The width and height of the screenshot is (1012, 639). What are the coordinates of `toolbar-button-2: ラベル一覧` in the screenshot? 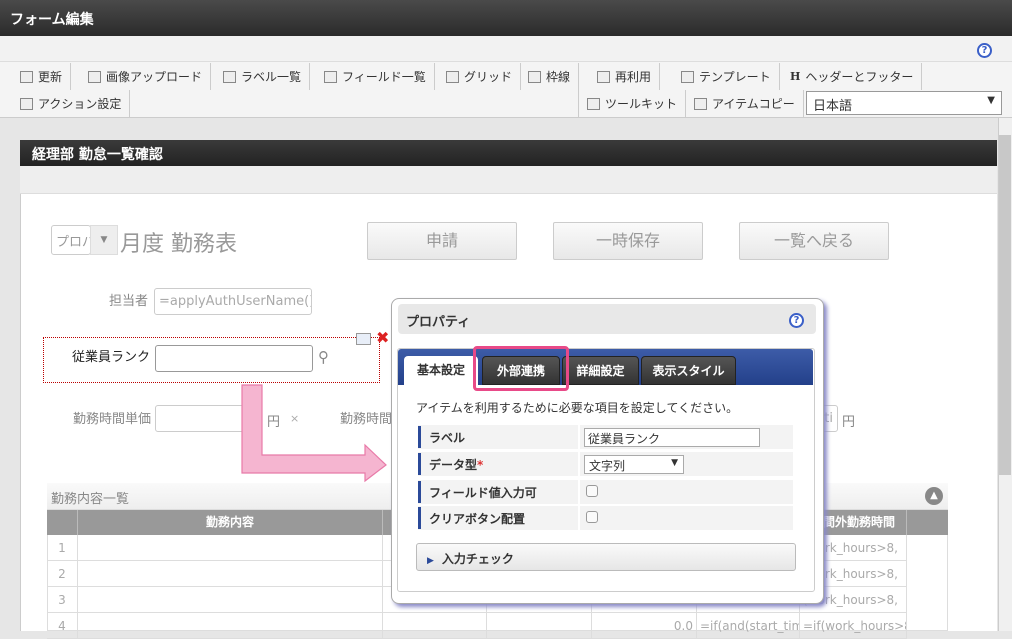 It's located at (263, 76).